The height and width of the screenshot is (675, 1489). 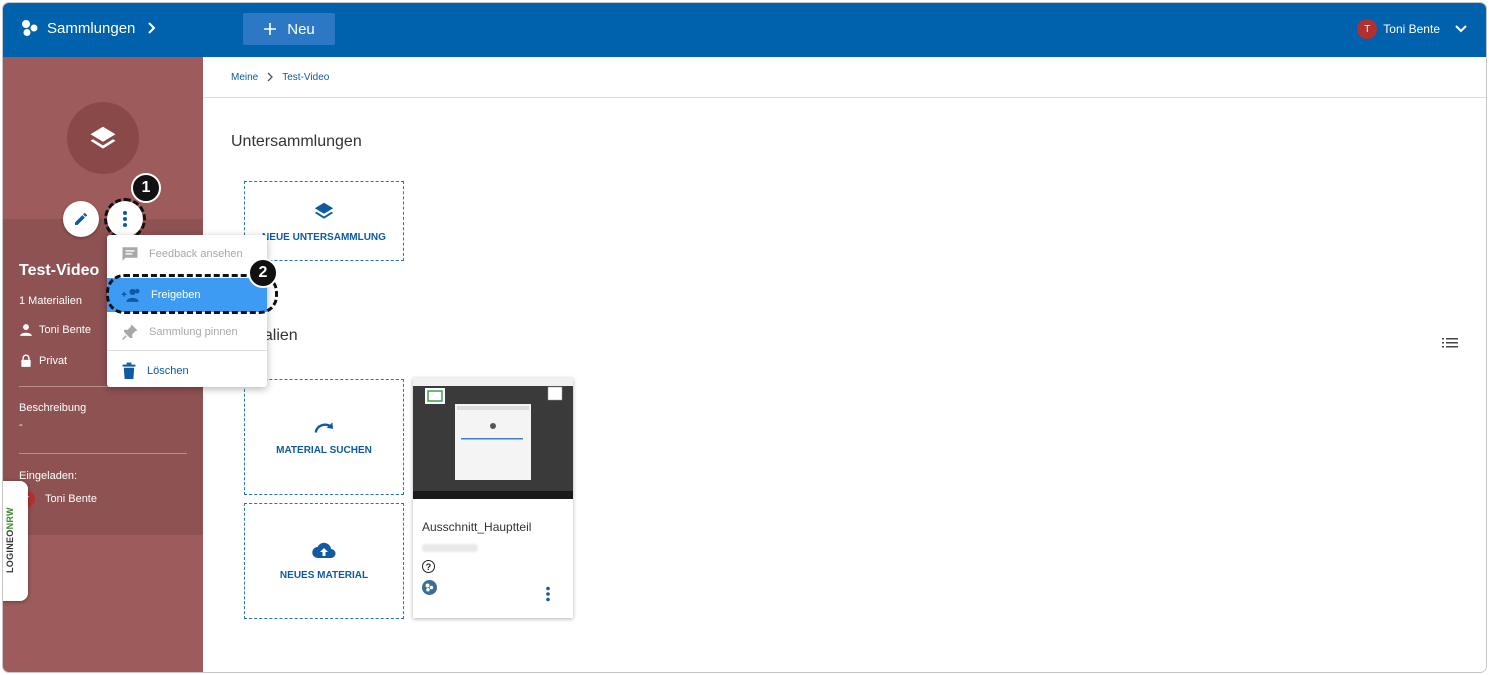 I want to click on menu-divider, so click(x=187, y=350).